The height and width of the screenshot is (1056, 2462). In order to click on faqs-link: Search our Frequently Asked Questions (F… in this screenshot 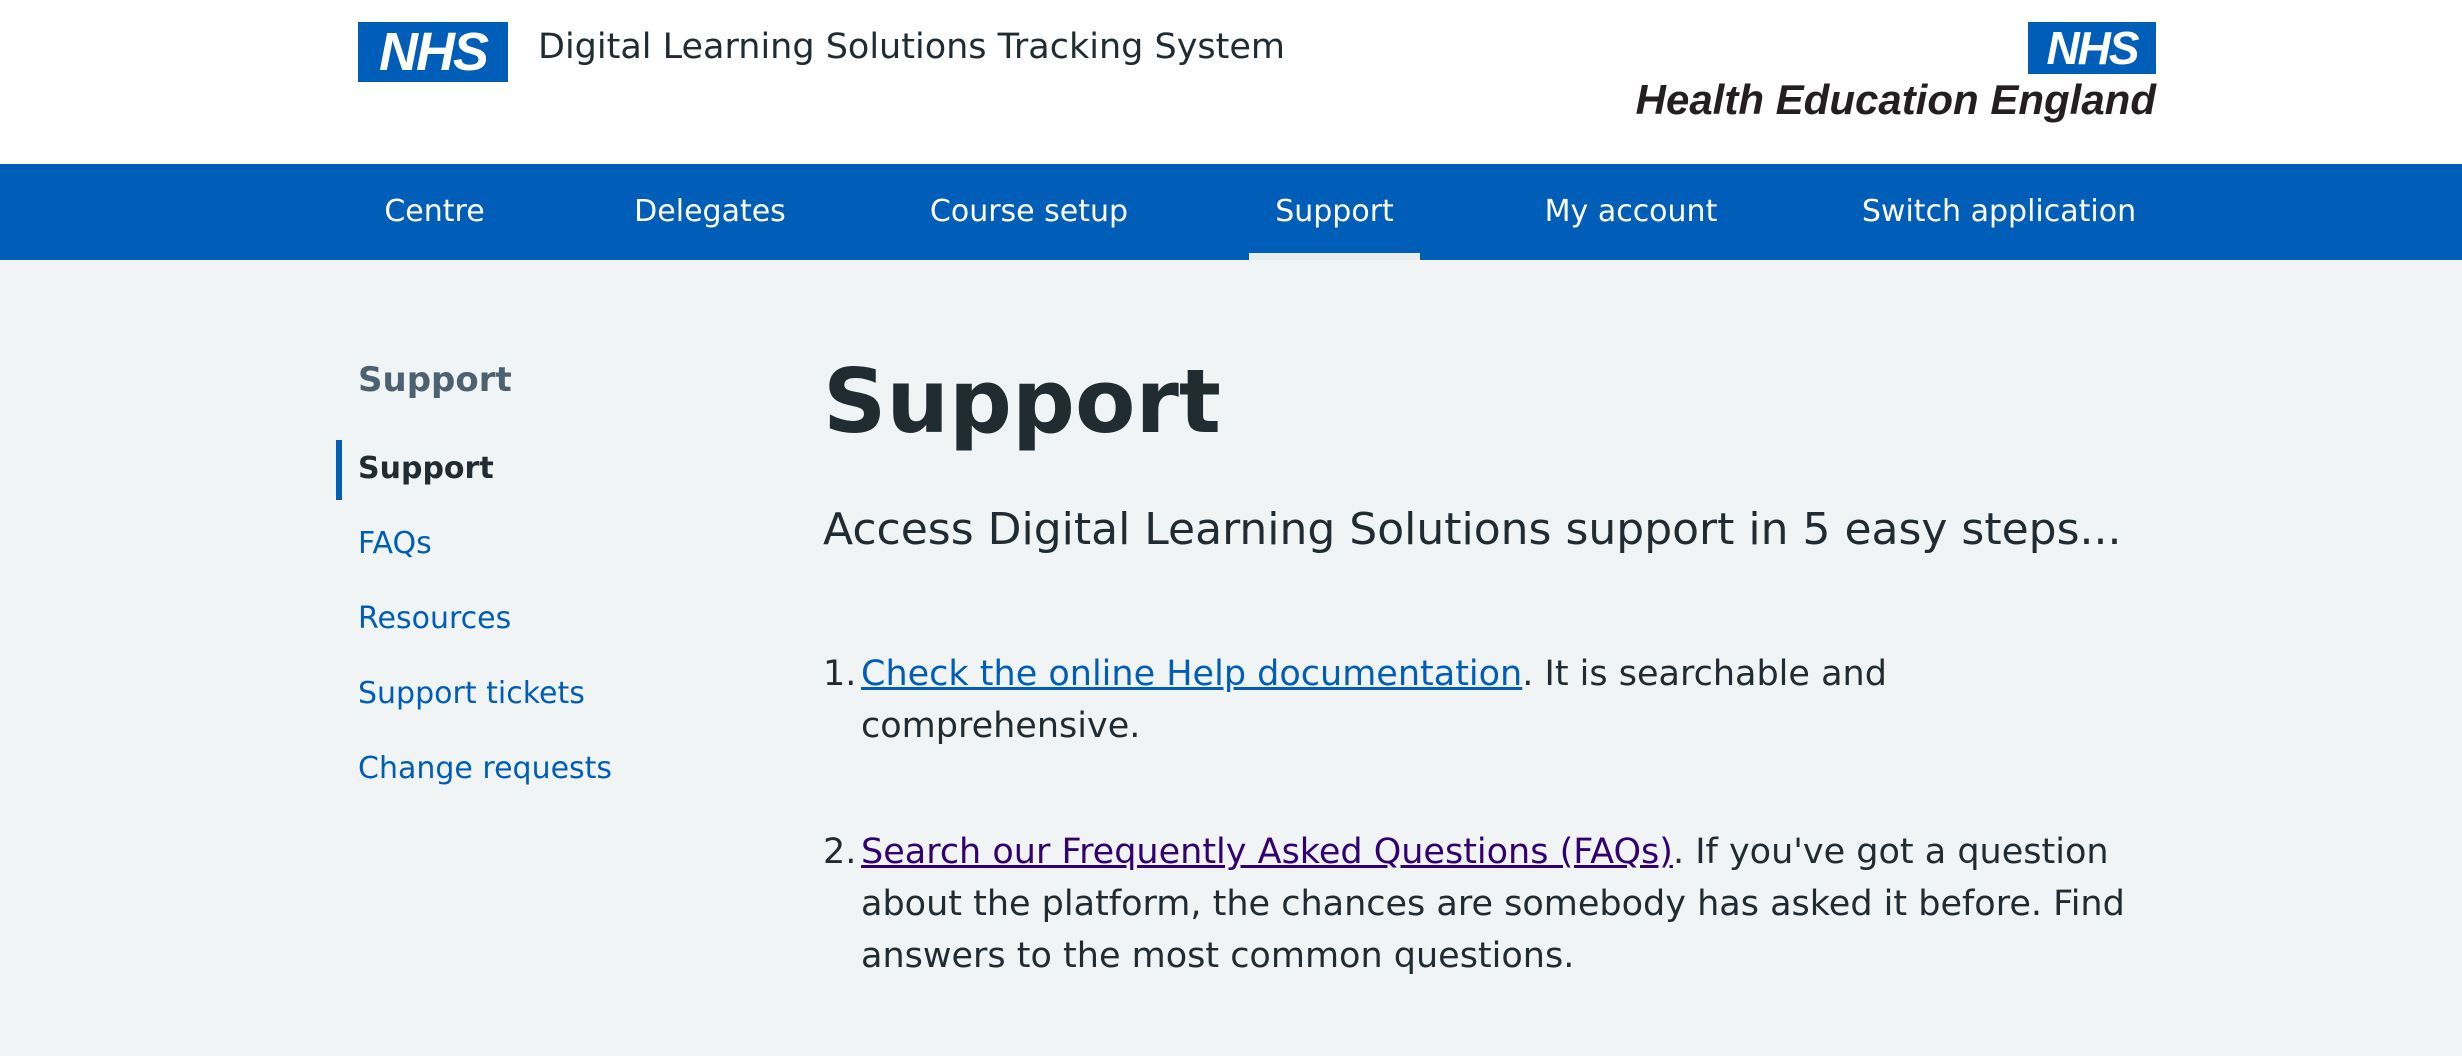, I will do `click(1267, 852)`.